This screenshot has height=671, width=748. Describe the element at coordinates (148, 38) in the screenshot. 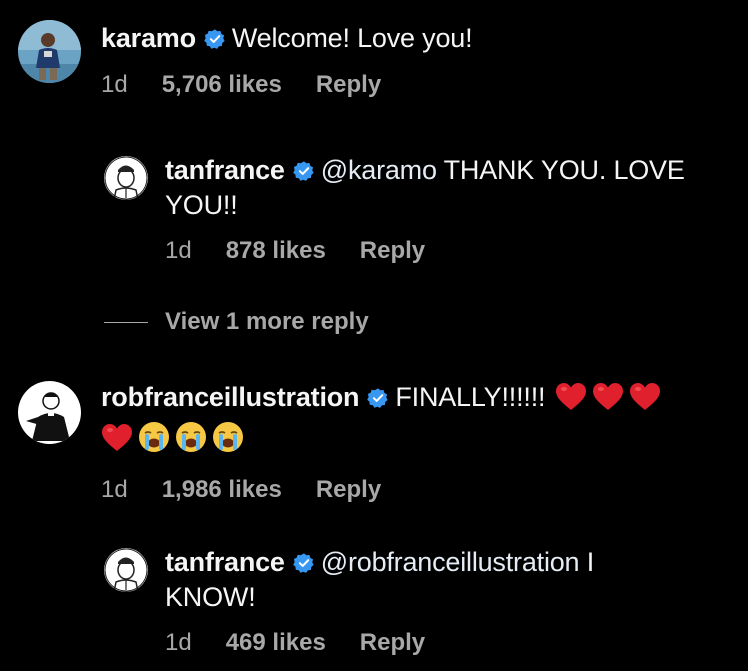

I see `username-link: karamo` at that location.